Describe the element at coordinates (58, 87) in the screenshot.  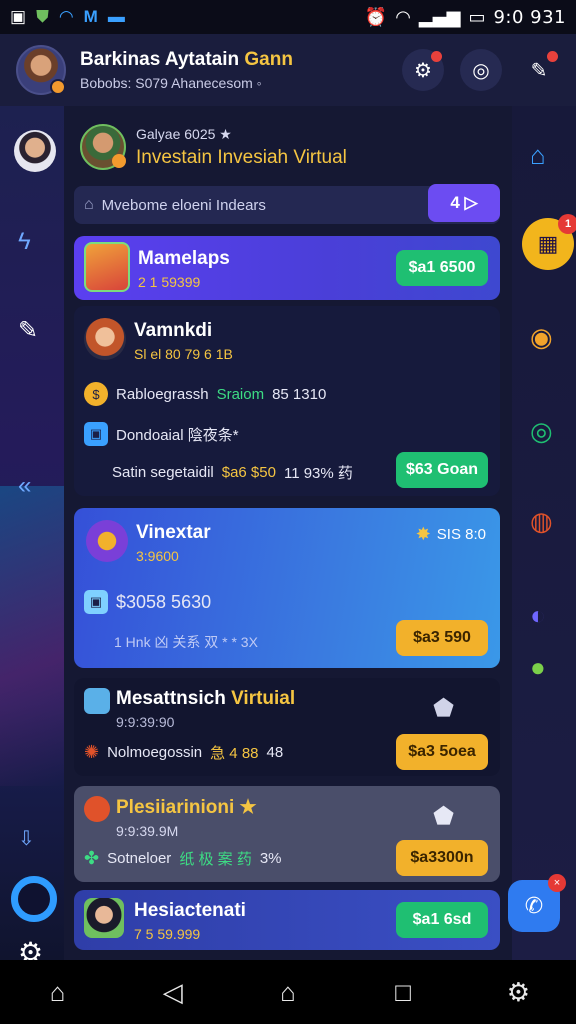
I see `avatar-status-badge` at that location.